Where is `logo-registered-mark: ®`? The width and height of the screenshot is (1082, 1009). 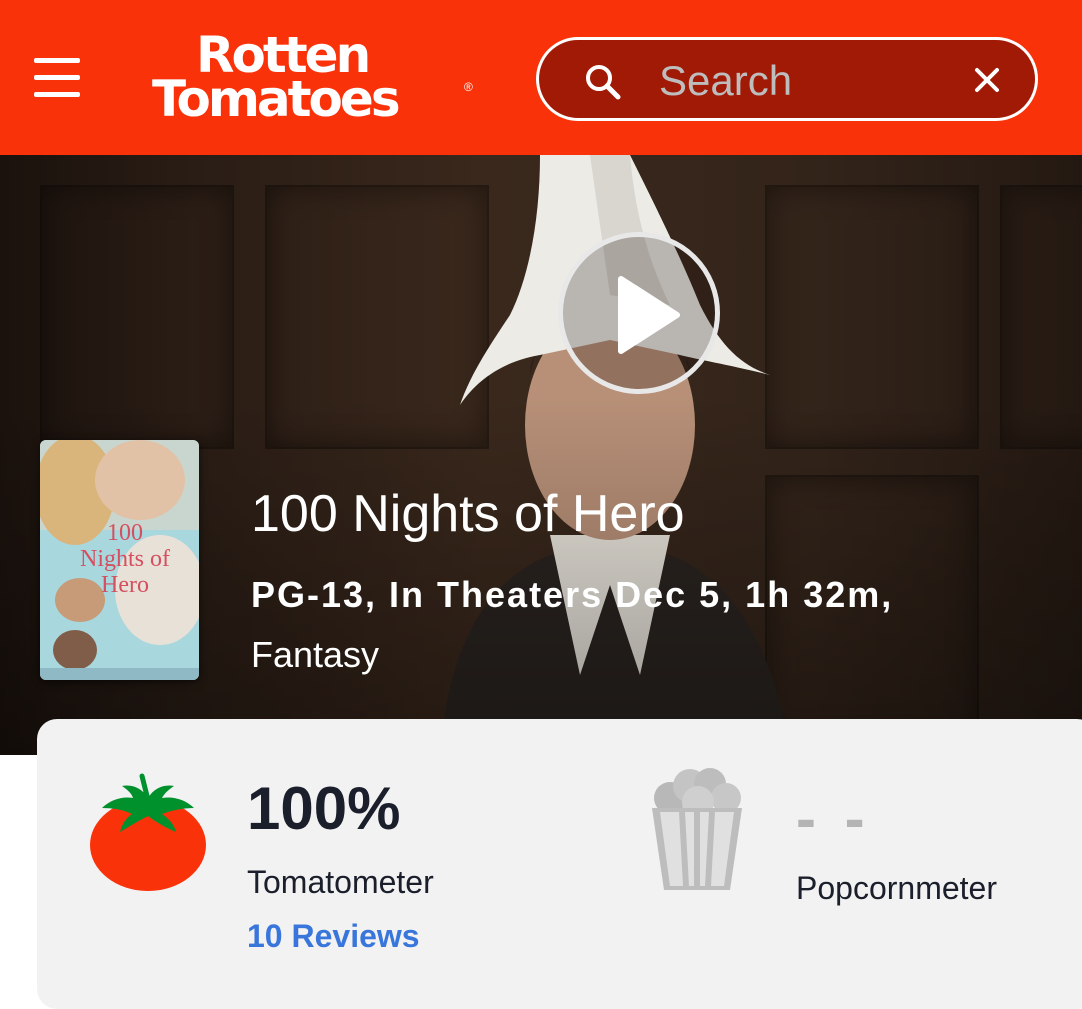 logo-registered-mark: ® is located at coordinates (468, 87).